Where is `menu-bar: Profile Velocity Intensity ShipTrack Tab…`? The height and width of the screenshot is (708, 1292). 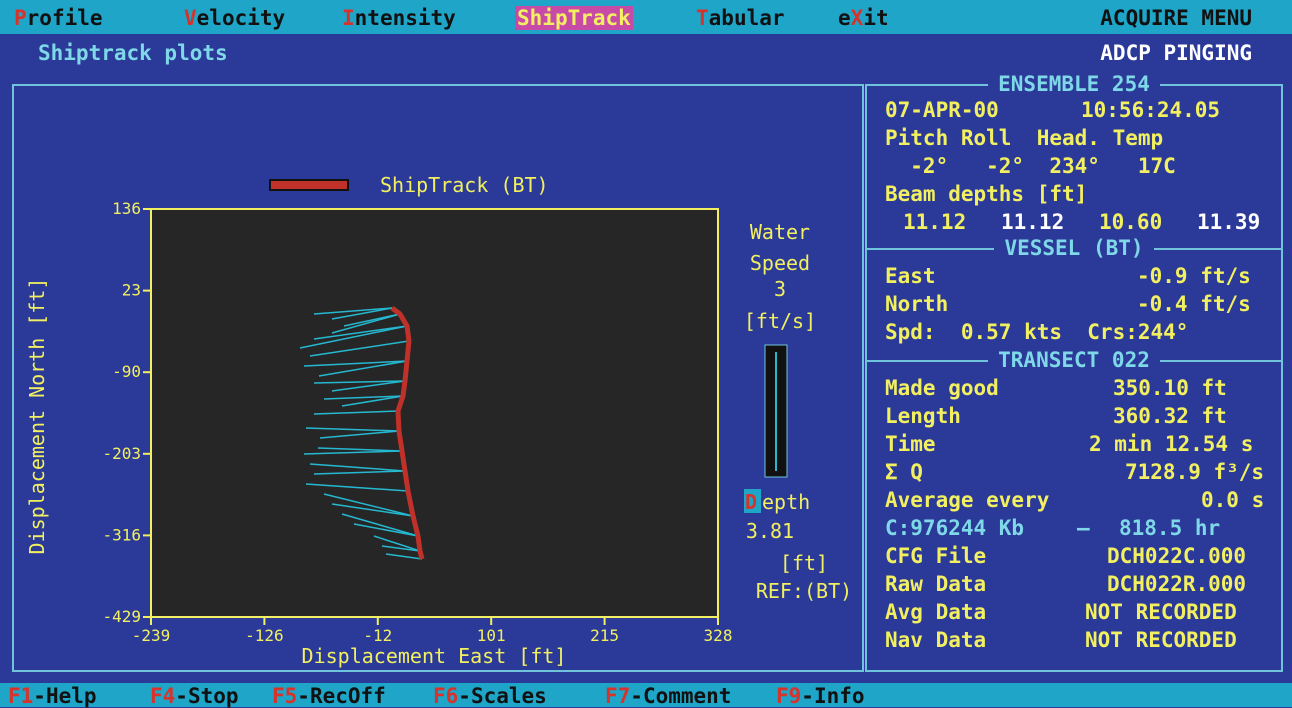 menu-bar: Profile Velocity Intensity ShipTrack Tab… is located at coordinates (646, 17).